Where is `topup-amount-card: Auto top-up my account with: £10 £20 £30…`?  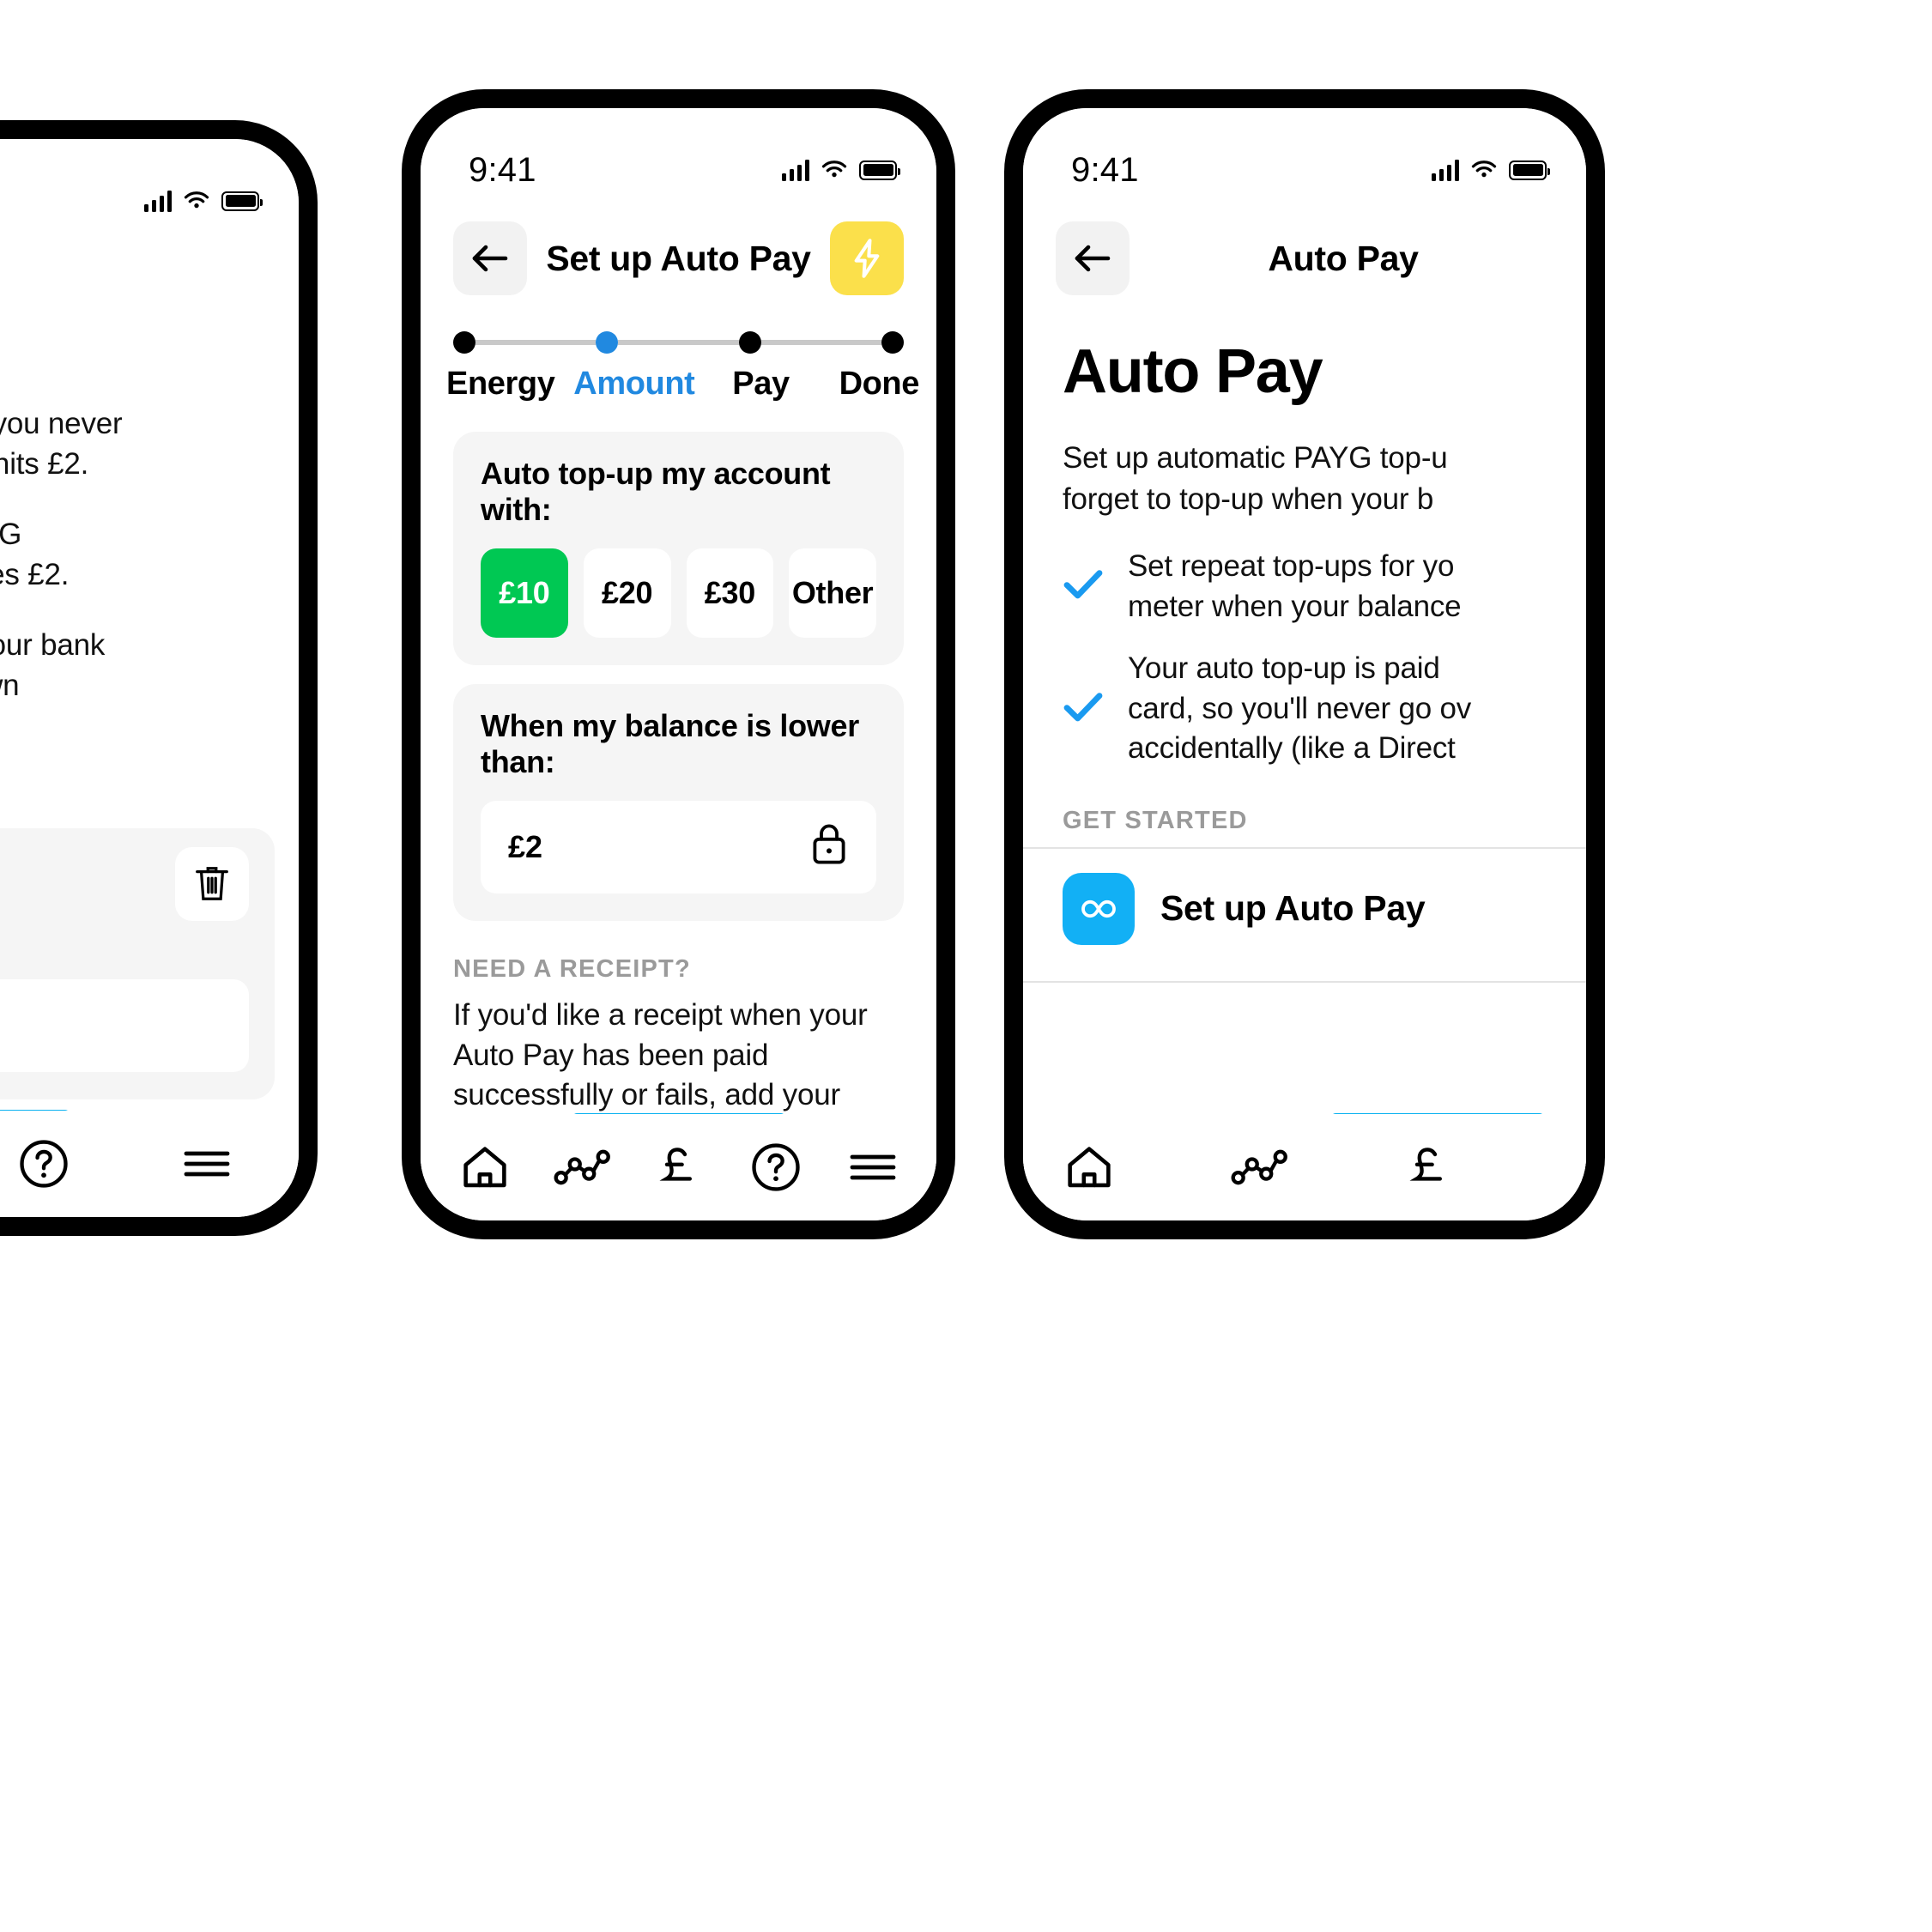 topup-amount-card: Auto top-up my account with: £10 £20 £30… is located at coordinates (678, 549).